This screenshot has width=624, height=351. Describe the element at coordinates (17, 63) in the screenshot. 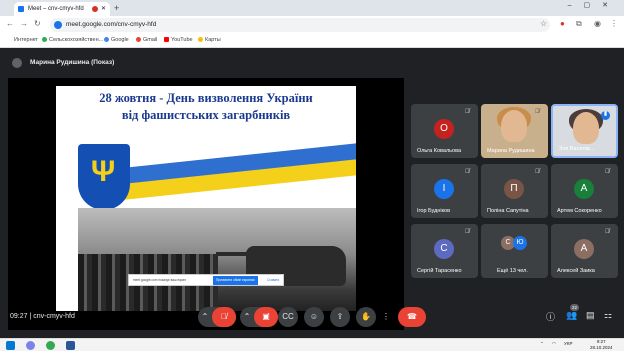

I see `avatar` at that location.